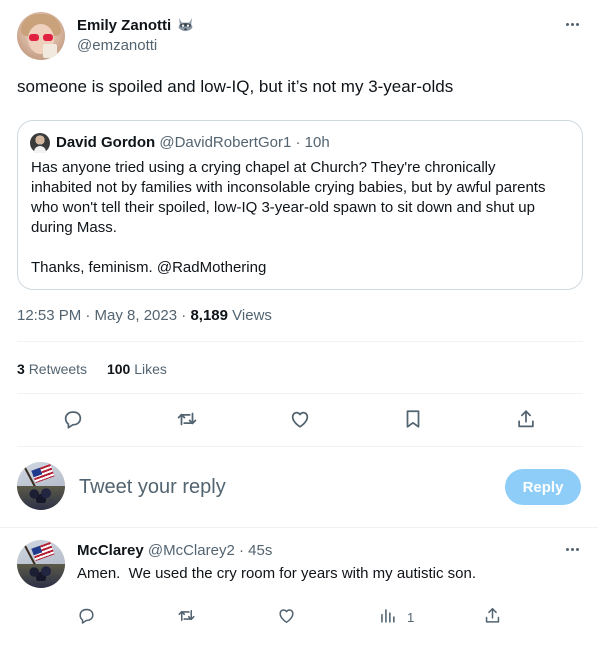 This screenshot has width=598, height=651. Describe the element at coordinates (40, 143) in the screenshot. I see `quoted-author-avatar` at that location.